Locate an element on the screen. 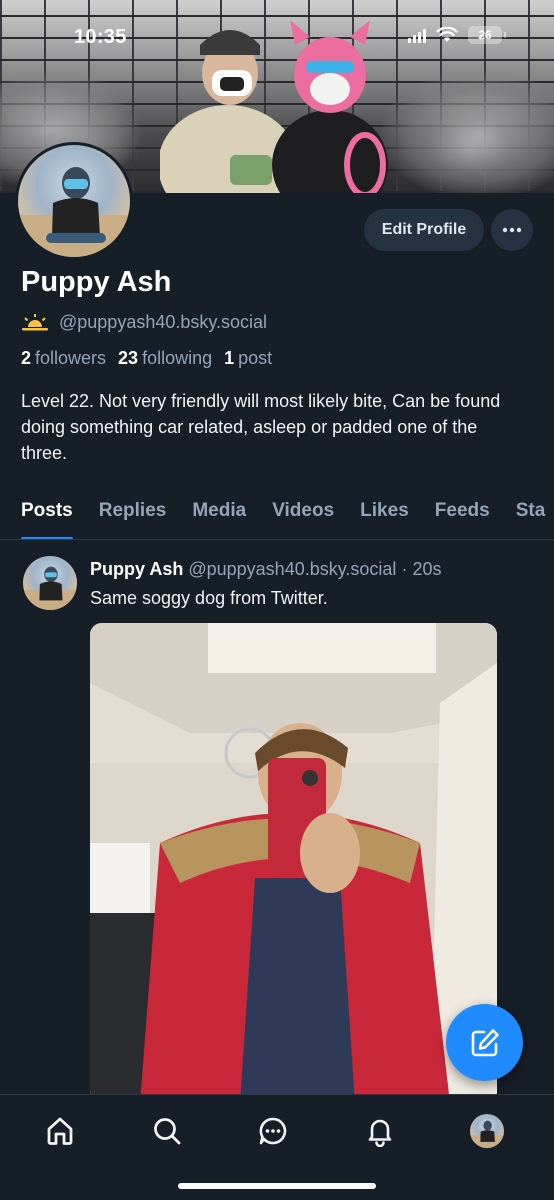  tab-media: Media is located at coordinates (219, 514).